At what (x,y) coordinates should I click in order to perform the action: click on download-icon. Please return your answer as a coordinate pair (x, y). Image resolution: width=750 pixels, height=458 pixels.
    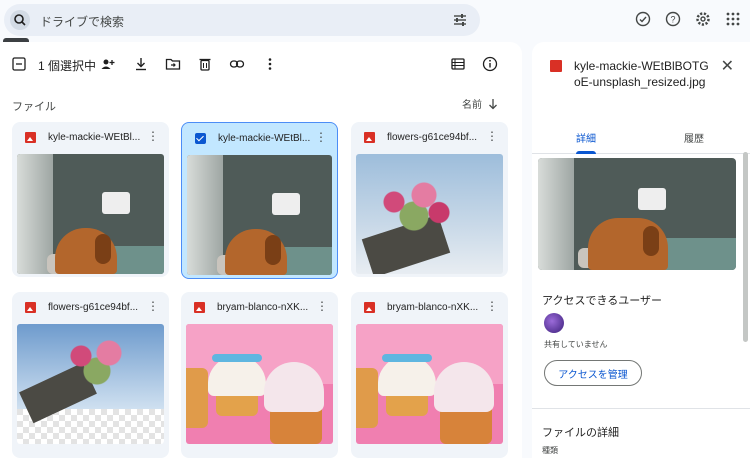
    Looking at the image, I should click on (141, 64).